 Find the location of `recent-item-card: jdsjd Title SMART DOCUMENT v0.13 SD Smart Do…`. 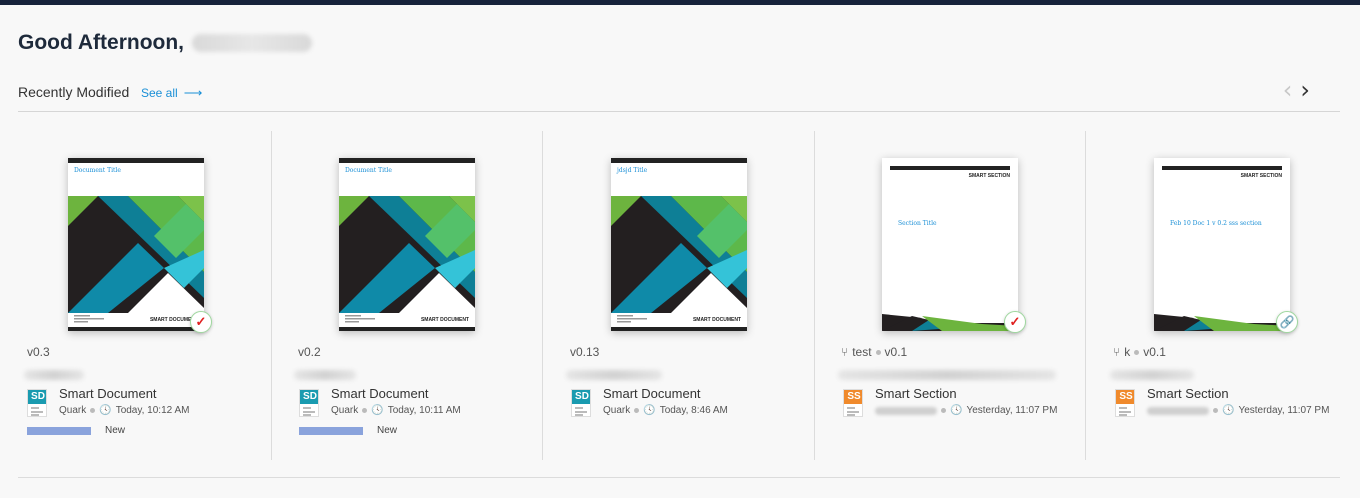

recent-item-card: jdsjd Title SMART DOCUMENT v0.13 SD Smart Do… is located at coordinates (679, 295).